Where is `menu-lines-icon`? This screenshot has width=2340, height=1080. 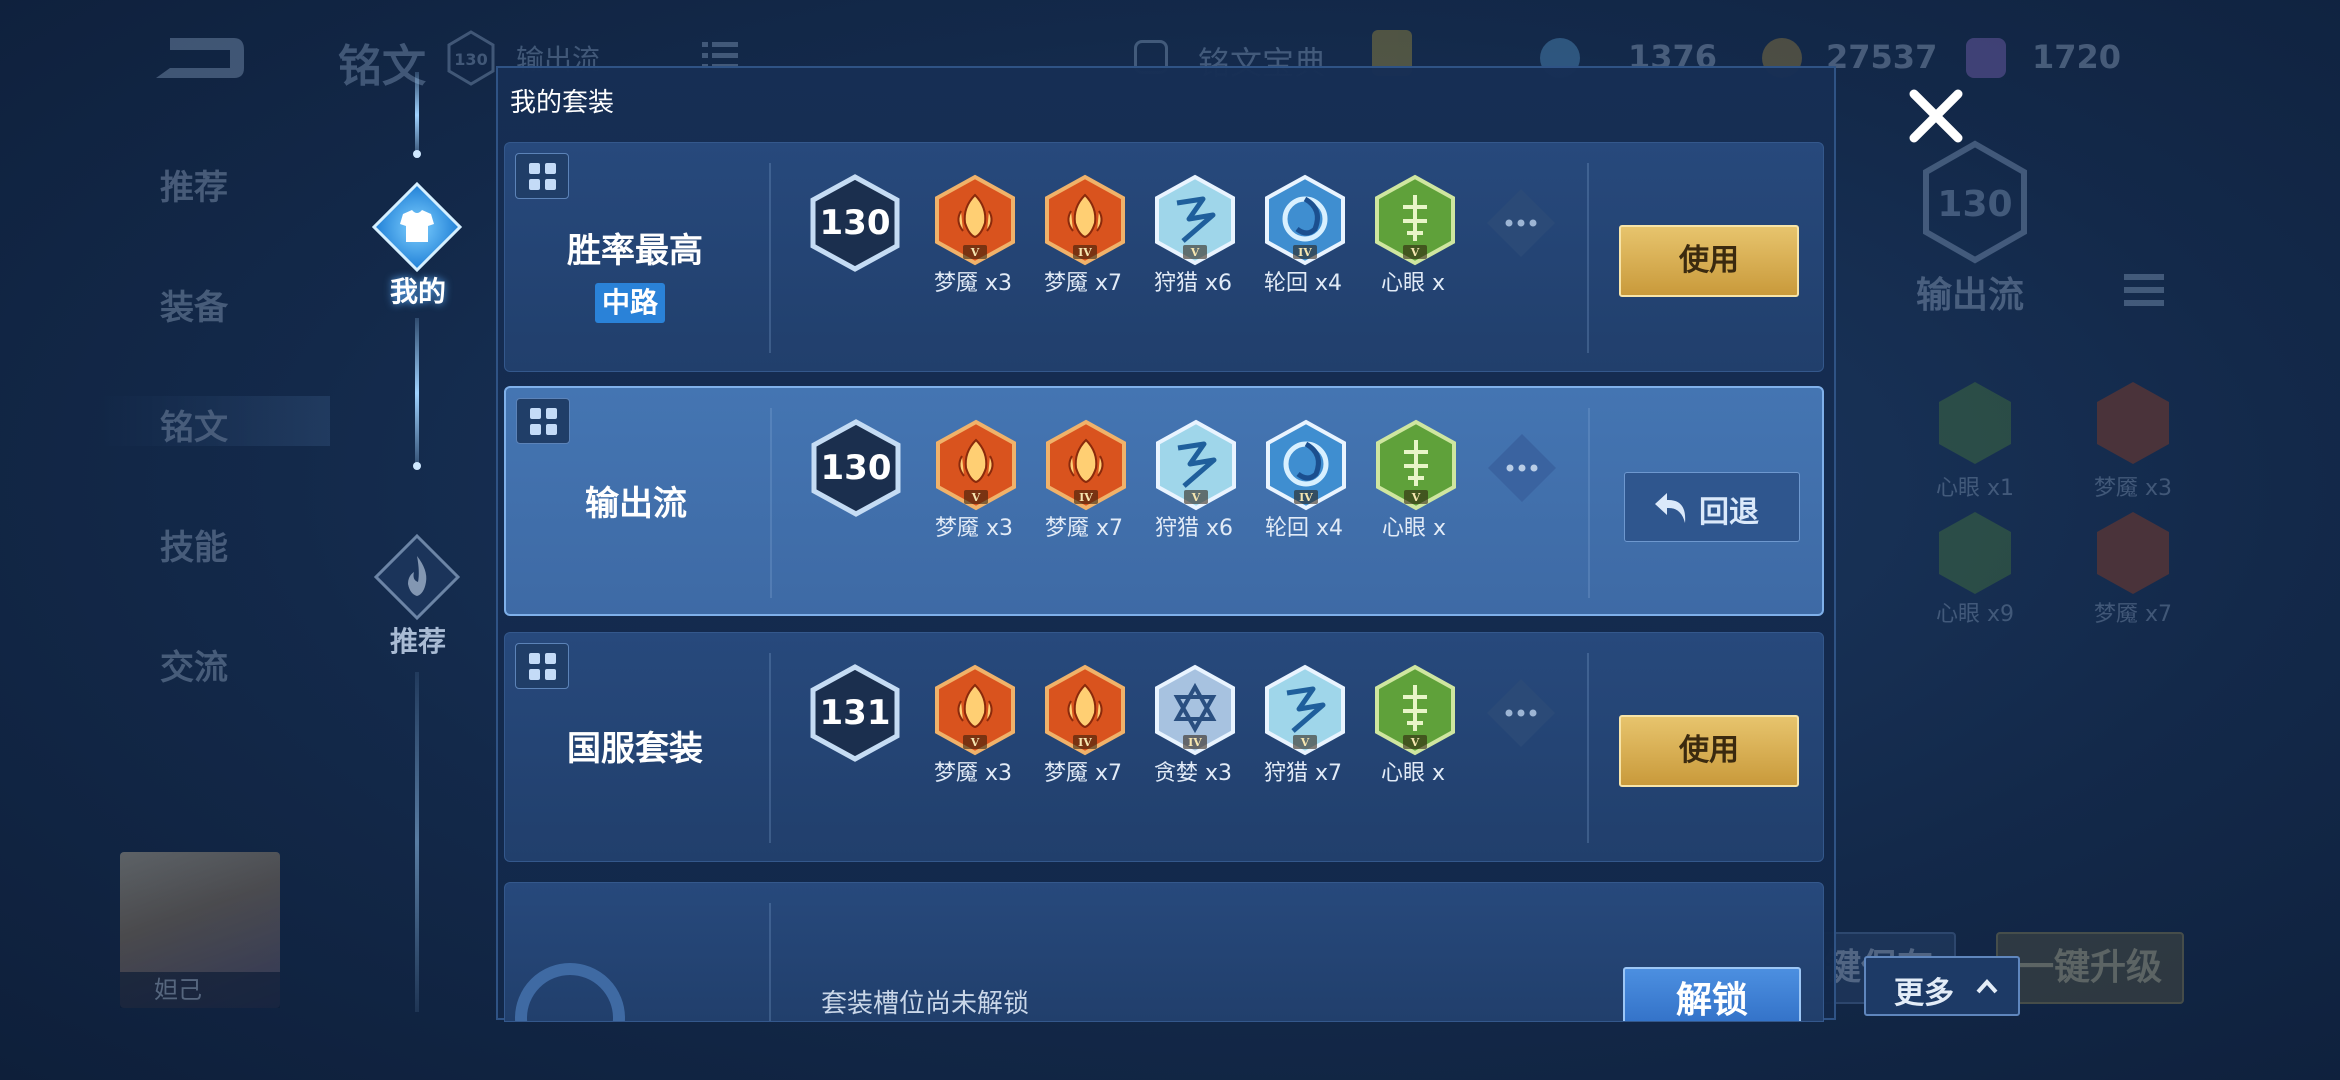 menu-lines-icon is located at coordinates (2144, 290).